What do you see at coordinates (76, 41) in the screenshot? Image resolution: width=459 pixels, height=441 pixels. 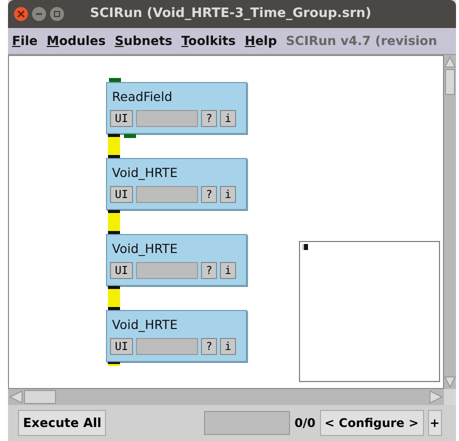 I see `menu-item: Modules` at bounding box center [76, 41].